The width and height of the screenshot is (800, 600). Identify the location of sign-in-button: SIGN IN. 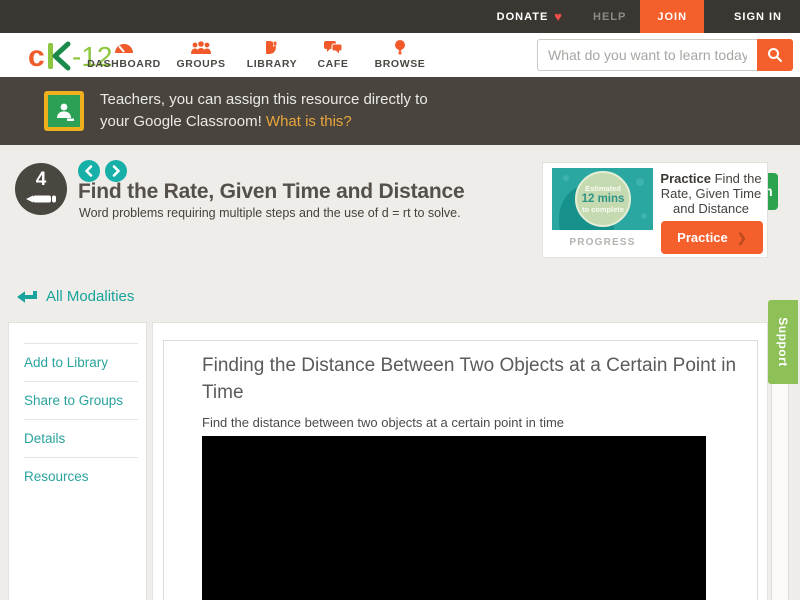
(758, 16).